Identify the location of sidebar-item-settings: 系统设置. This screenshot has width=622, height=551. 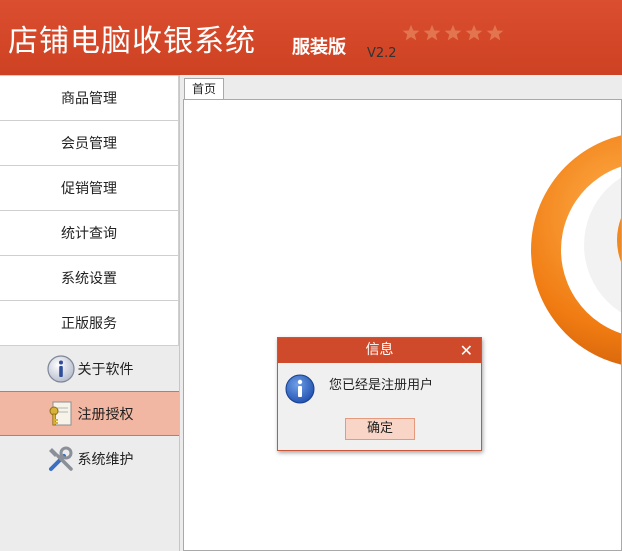
(89, 277).